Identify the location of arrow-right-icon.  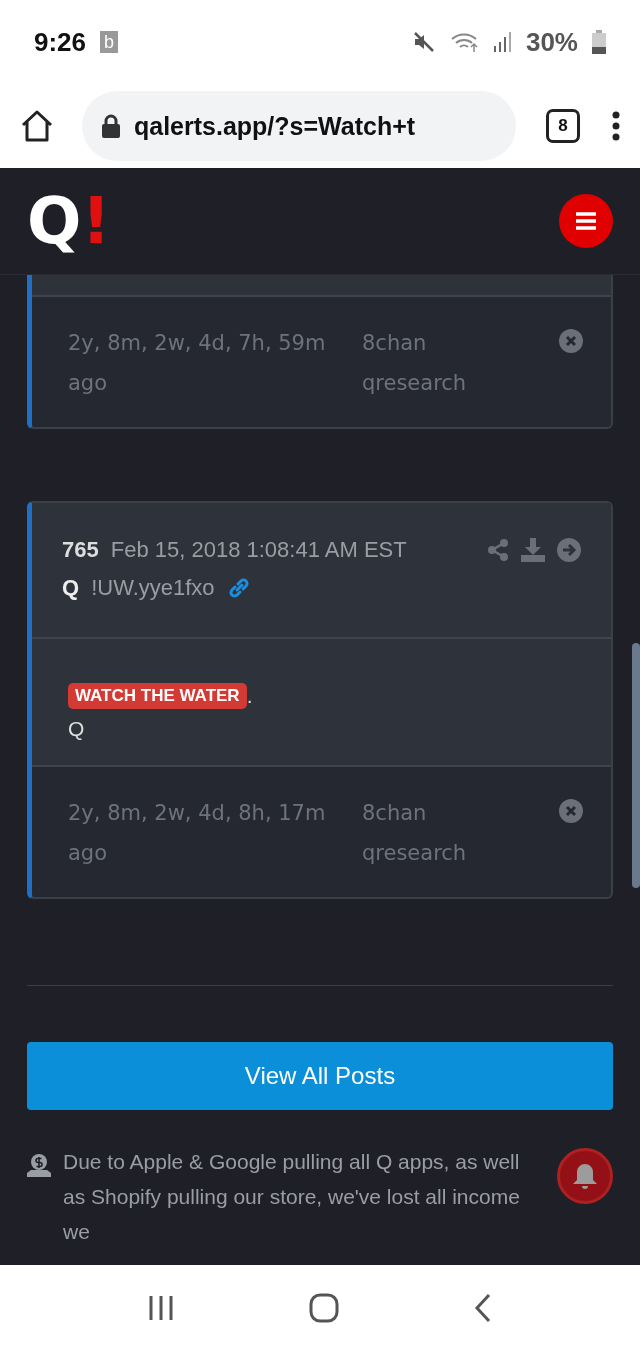
(569, 550).